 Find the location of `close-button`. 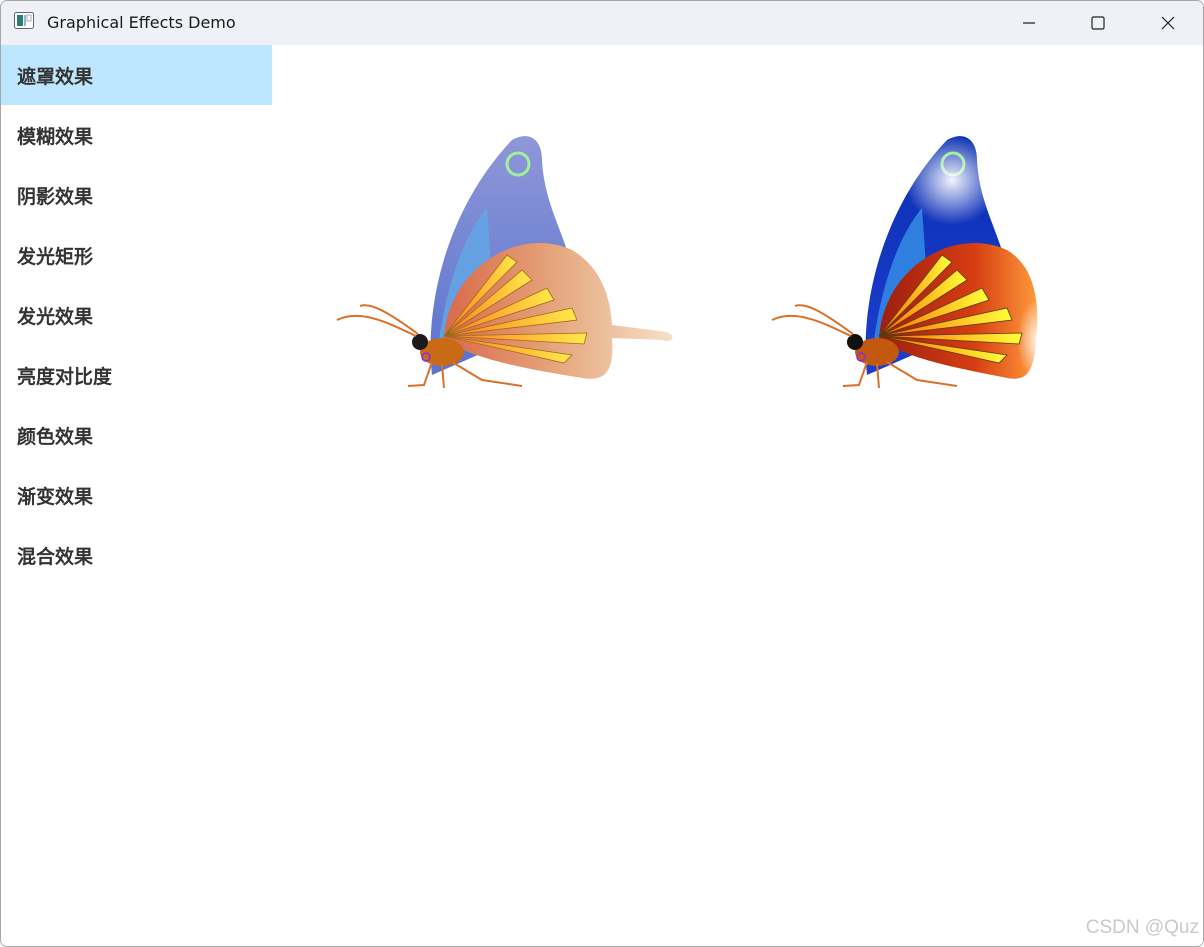

close-button is located at coordinates (1168, 23).